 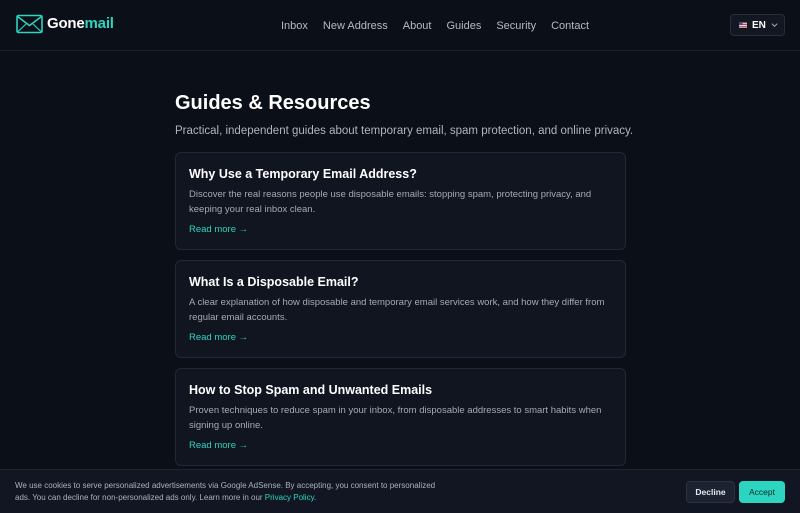 What do you see at coordinates (762, 492) in the screenshot?
I see `accept-button: Accept` at bounding box center [762, 492].